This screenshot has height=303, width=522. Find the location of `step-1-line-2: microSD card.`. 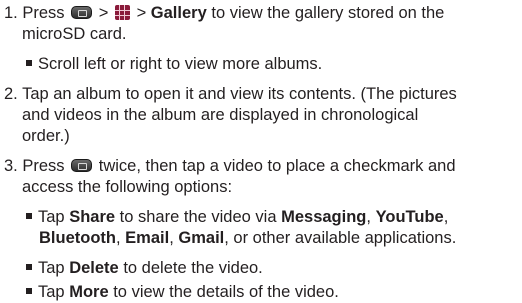

step-1-line-2: microSD card. is located at coordinates (74, 34).